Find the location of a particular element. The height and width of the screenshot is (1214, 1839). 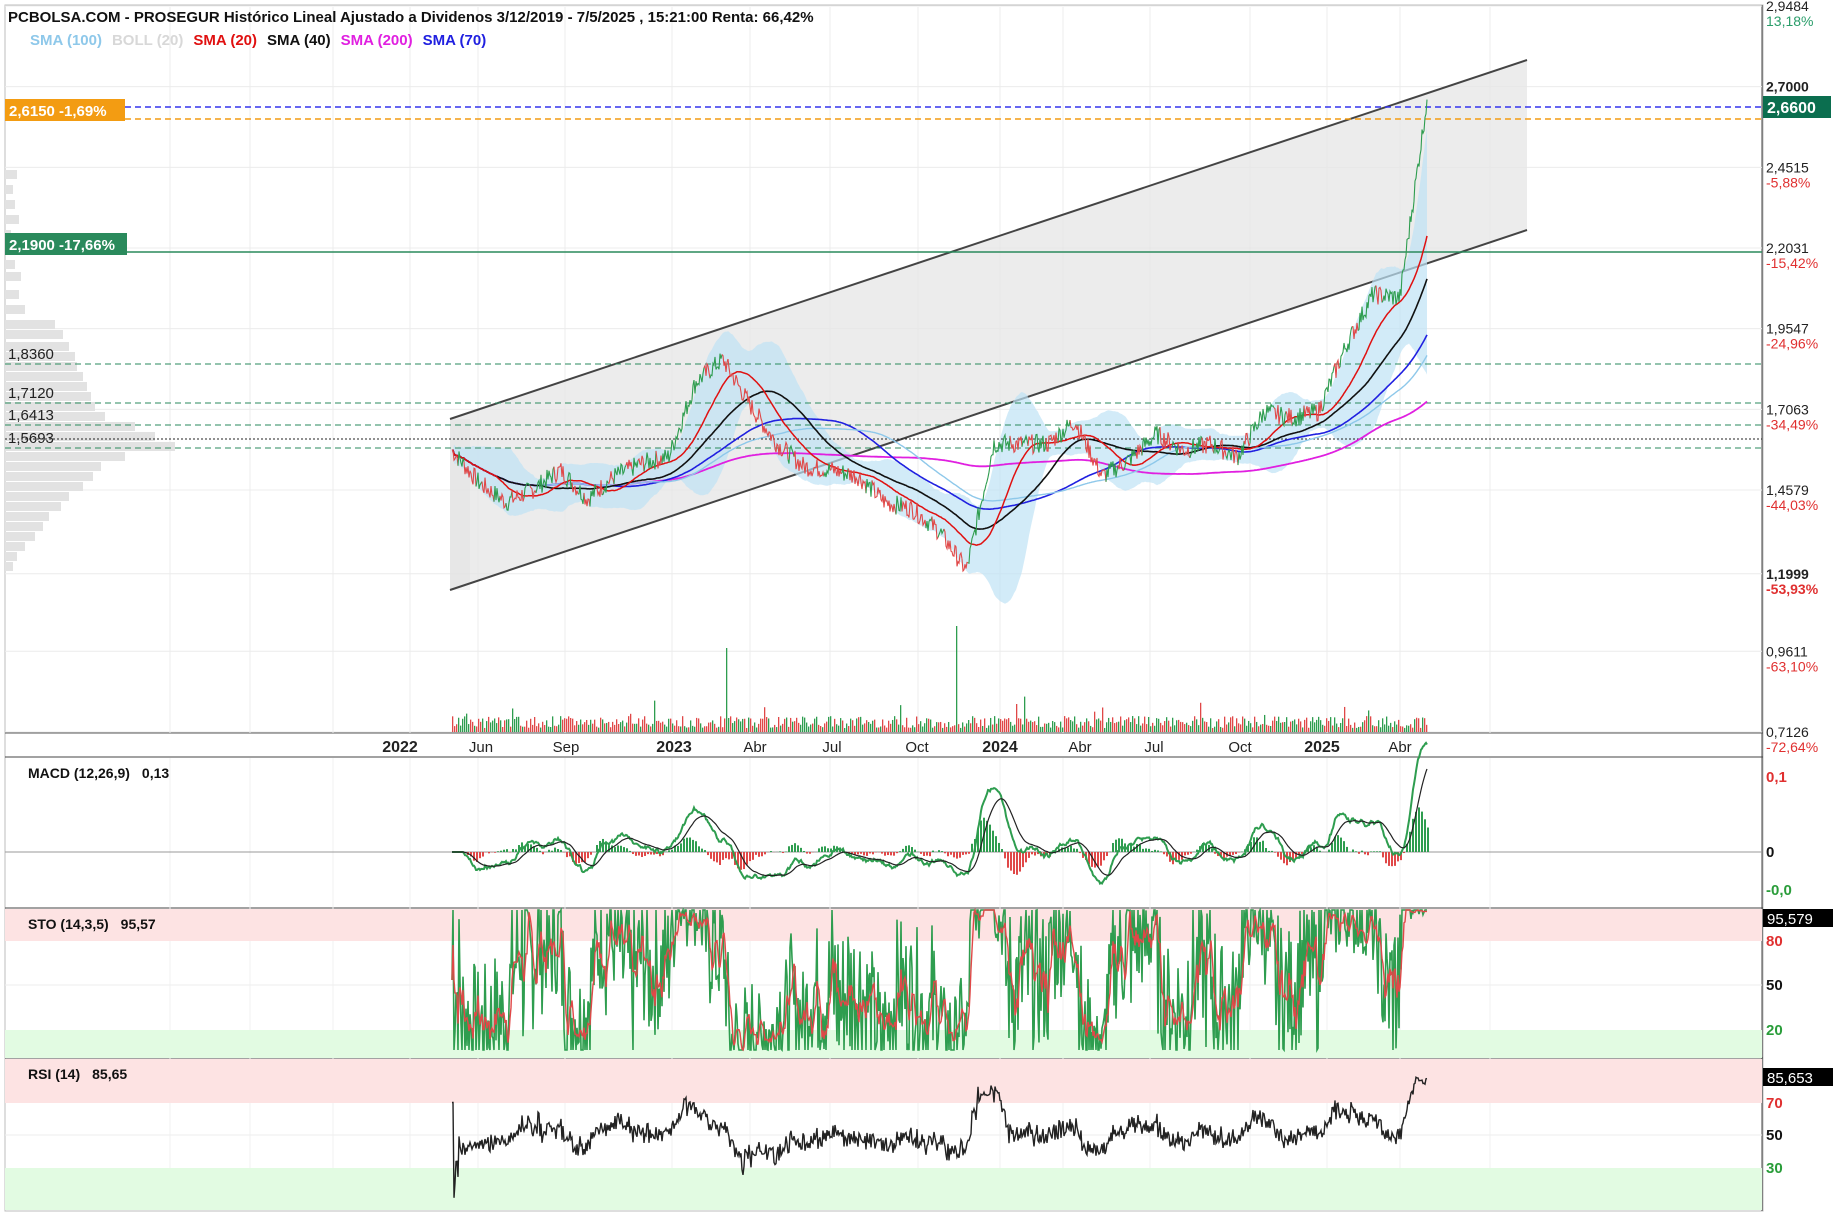

price-tick-pct: -63,10% is located at coordinates (1792, 666).